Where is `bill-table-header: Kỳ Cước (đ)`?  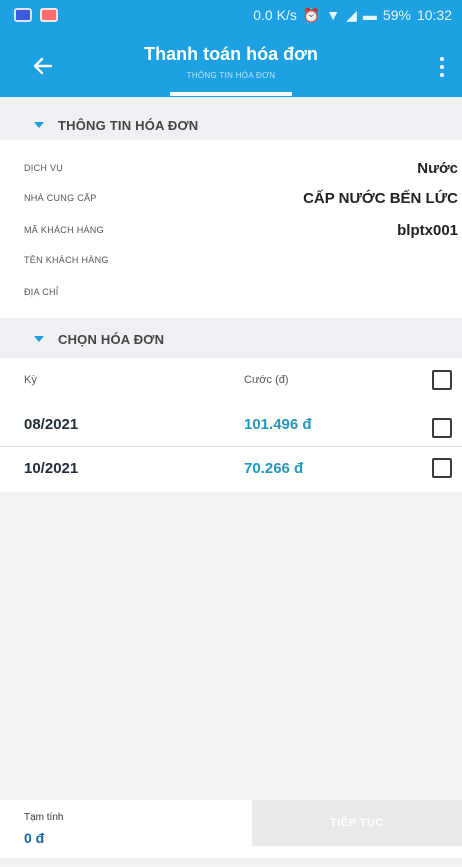 bill-table-header: Kỳ Cước (đ) is located at coordinates (231, 381).